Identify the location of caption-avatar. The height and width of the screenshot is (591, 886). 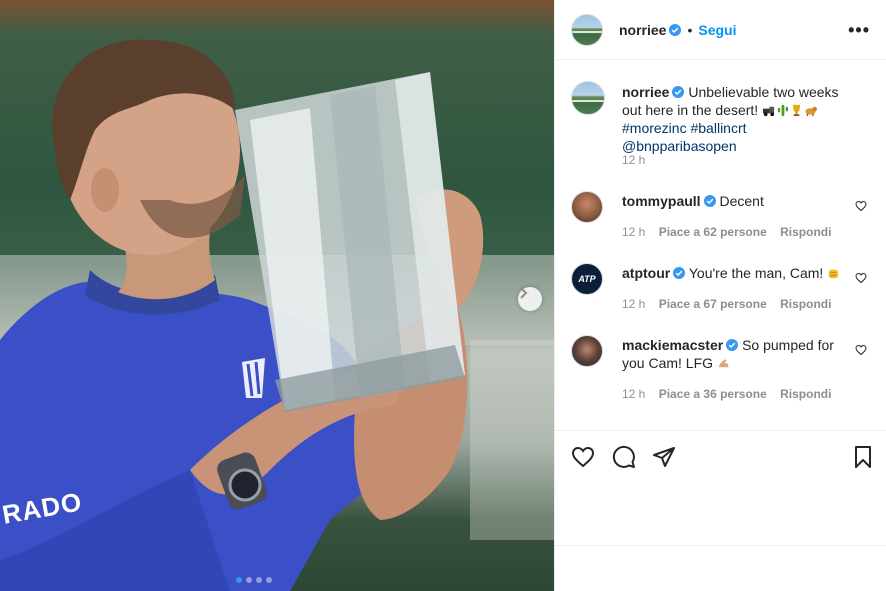
(588, 98).